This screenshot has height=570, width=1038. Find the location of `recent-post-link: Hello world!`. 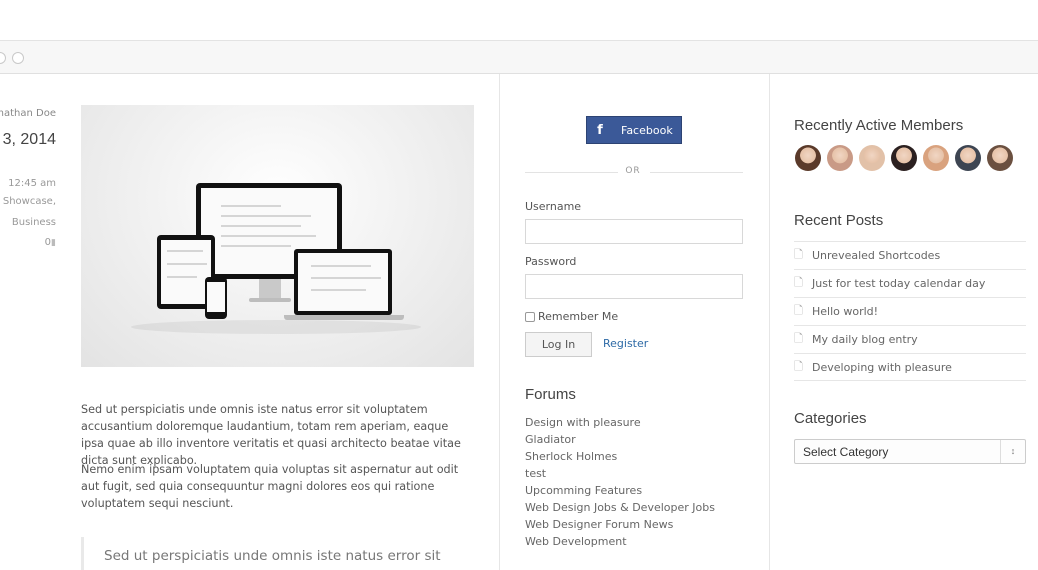

recent-post-link: Hello world! is located at coordinates (845, 311).